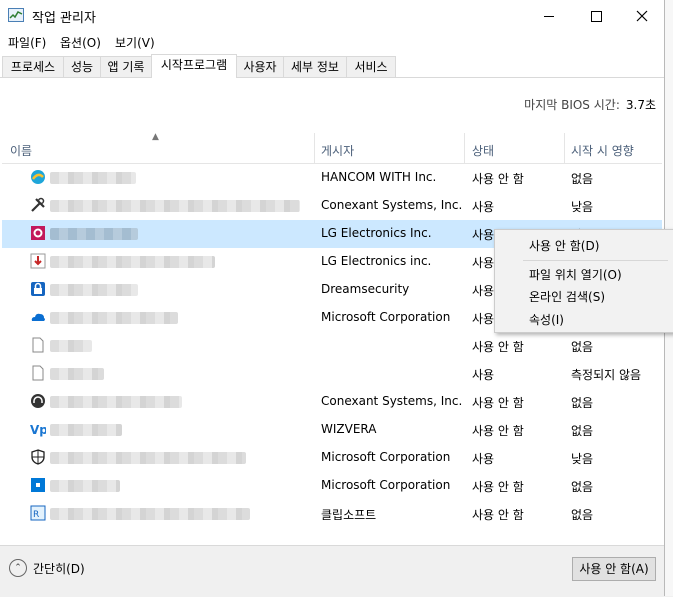  Describe the element at coordinates (332, 42) in the screenshot. I see `menu-bar: 파일(F) 옵션(O) 보기(V)` at that location.